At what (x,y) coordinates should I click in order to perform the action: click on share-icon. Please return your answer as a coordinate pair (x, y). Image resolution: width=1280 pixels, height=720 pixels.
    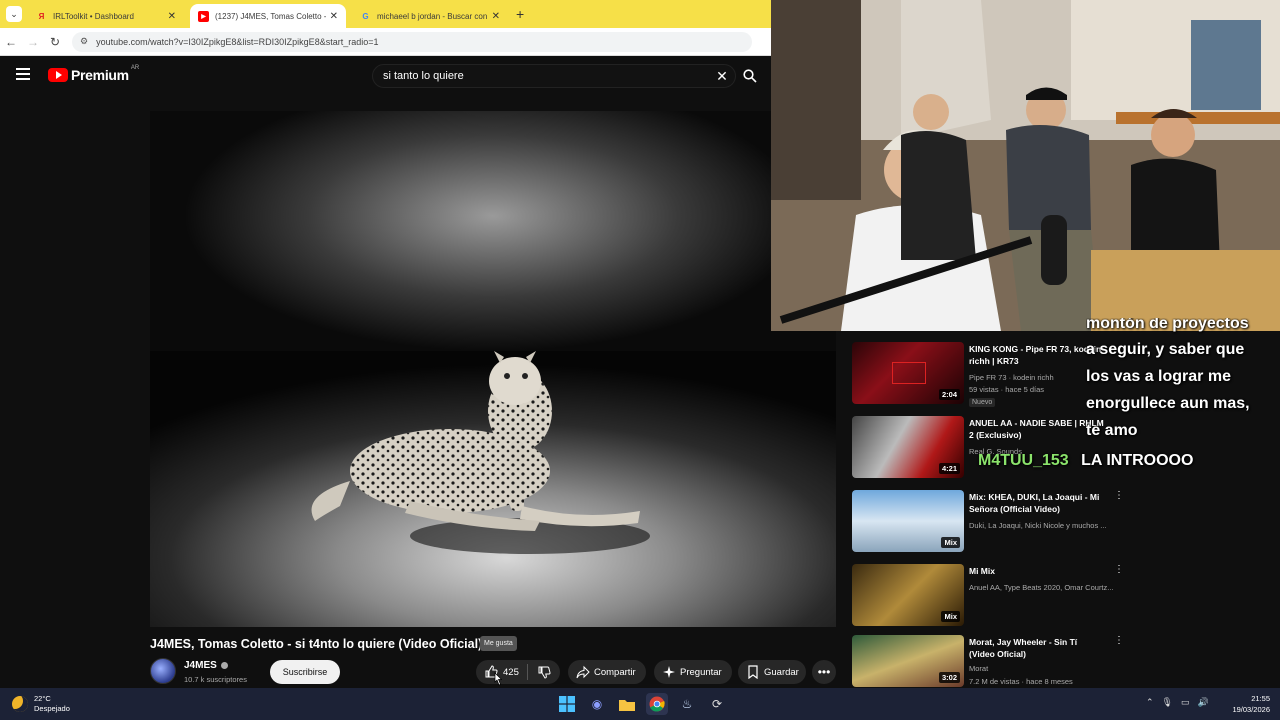
    Looking at the image, I should click on (583, 672).